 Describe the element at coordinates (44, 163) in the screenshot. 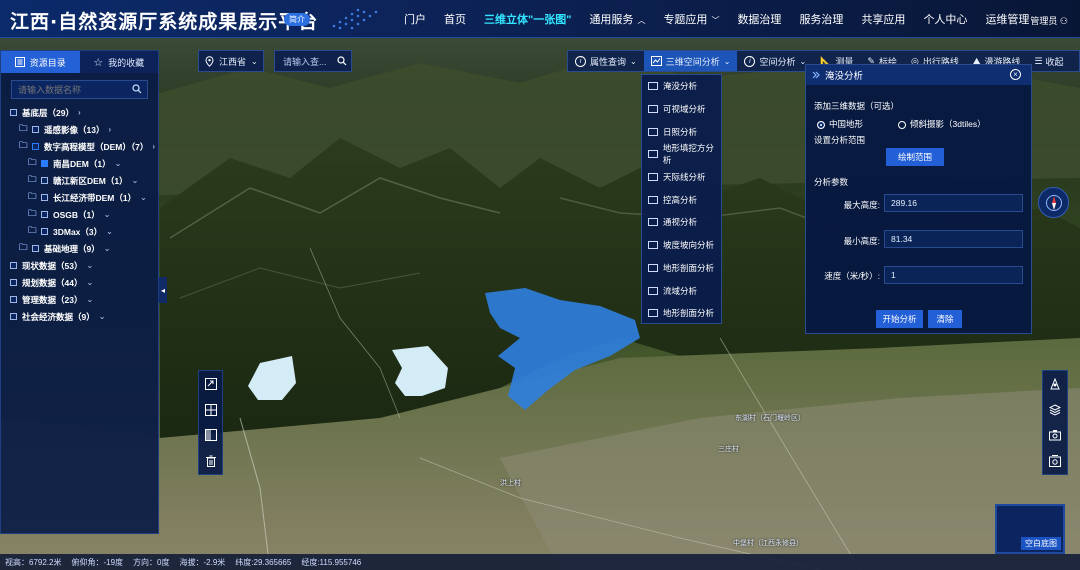

I see `tree-checkbox-checked` at that location.